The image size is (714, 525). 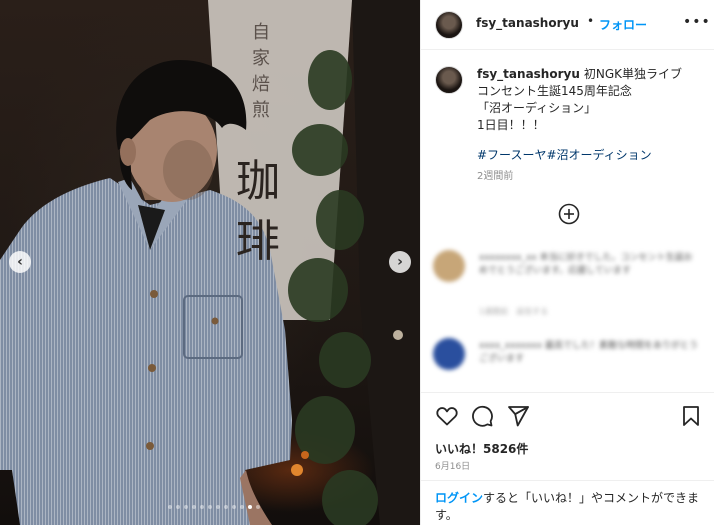 What do you see at coordinates (537, 108) in the screenshot?
I see `caption-line: 「沼オーディション」` at bounding box center [537, 108].